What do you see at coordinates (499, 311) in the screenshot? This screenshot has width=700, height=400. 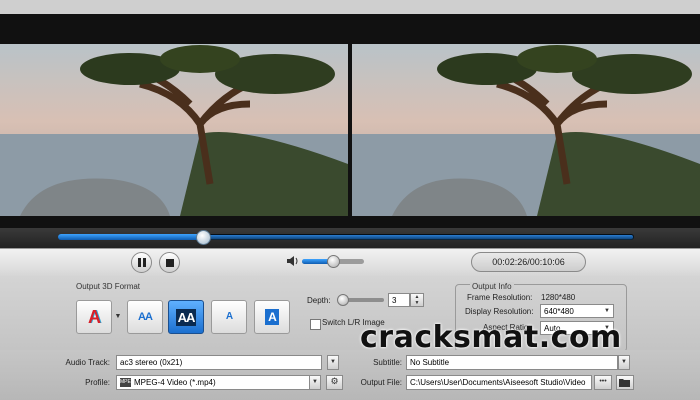 I see `display-resolution-label: Display Resolution:` at bounding box center [499, 311].